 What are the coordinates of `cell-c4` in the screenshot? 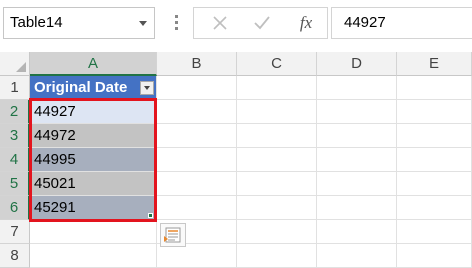 It's located at (277, 160).